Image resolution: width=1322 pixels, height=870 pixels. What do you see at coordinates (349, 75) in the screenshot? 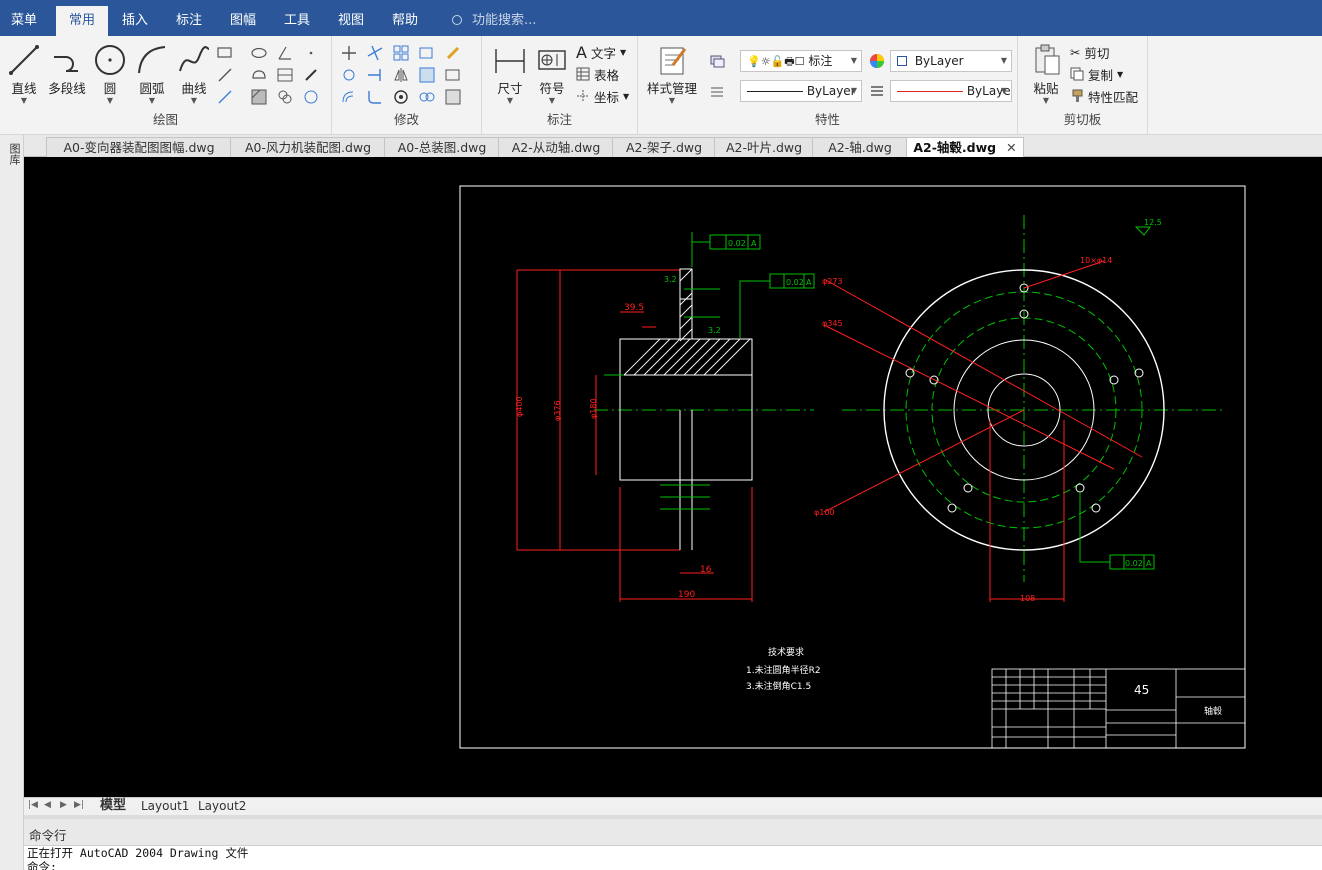
I see `rotate-icon` at bounding box center [349, 75].